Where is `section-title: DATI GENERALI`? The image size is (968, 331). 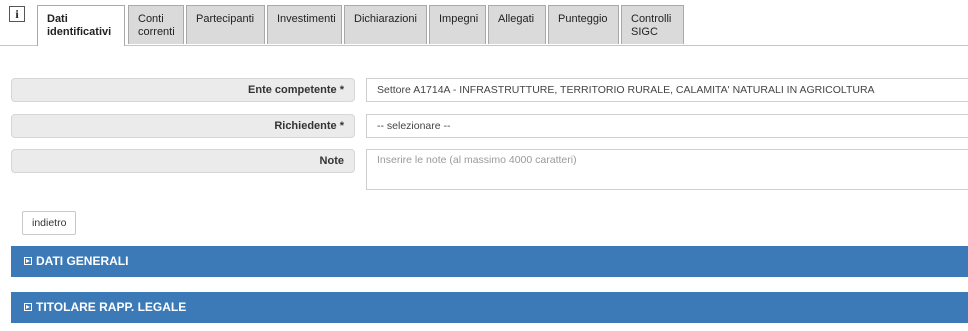 section-title: DATI GENERALI is located at coordinates (82, 261).